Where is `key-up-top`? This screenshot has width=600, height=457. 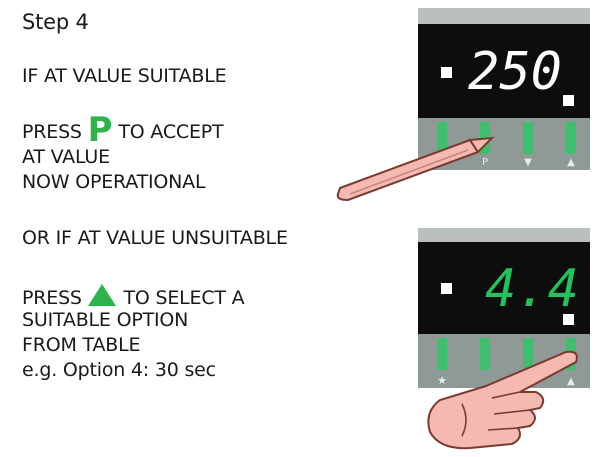 key-up-top is located at coordinates (571, 138).